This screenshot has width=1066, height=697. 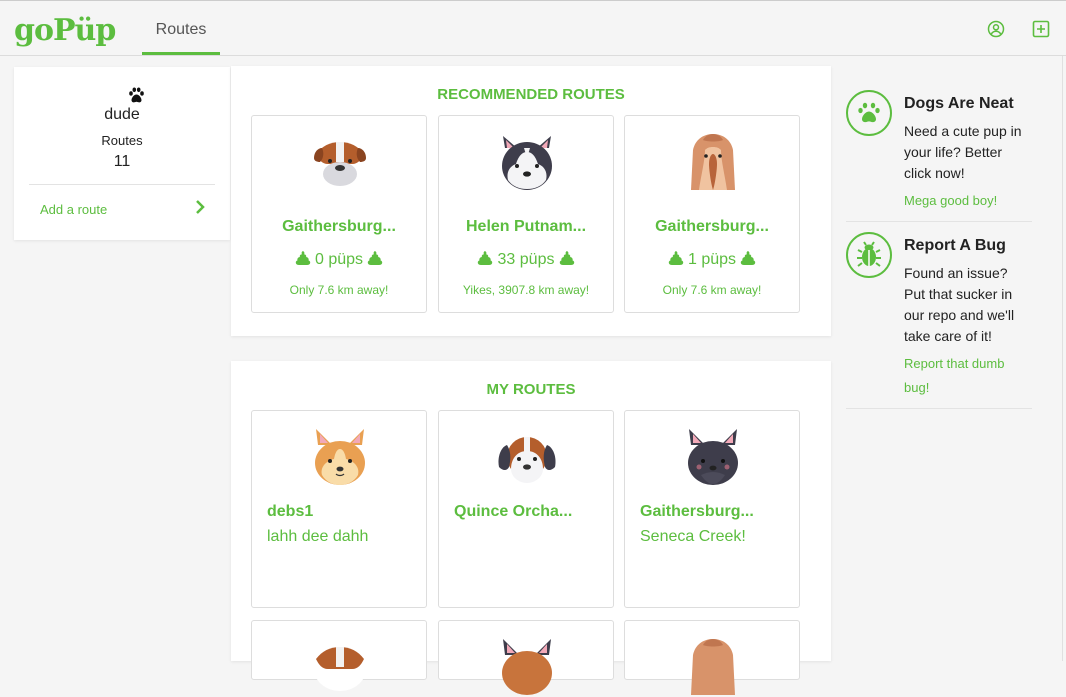 I want to click on bug-circle-icon, so click(x=869, y=255).